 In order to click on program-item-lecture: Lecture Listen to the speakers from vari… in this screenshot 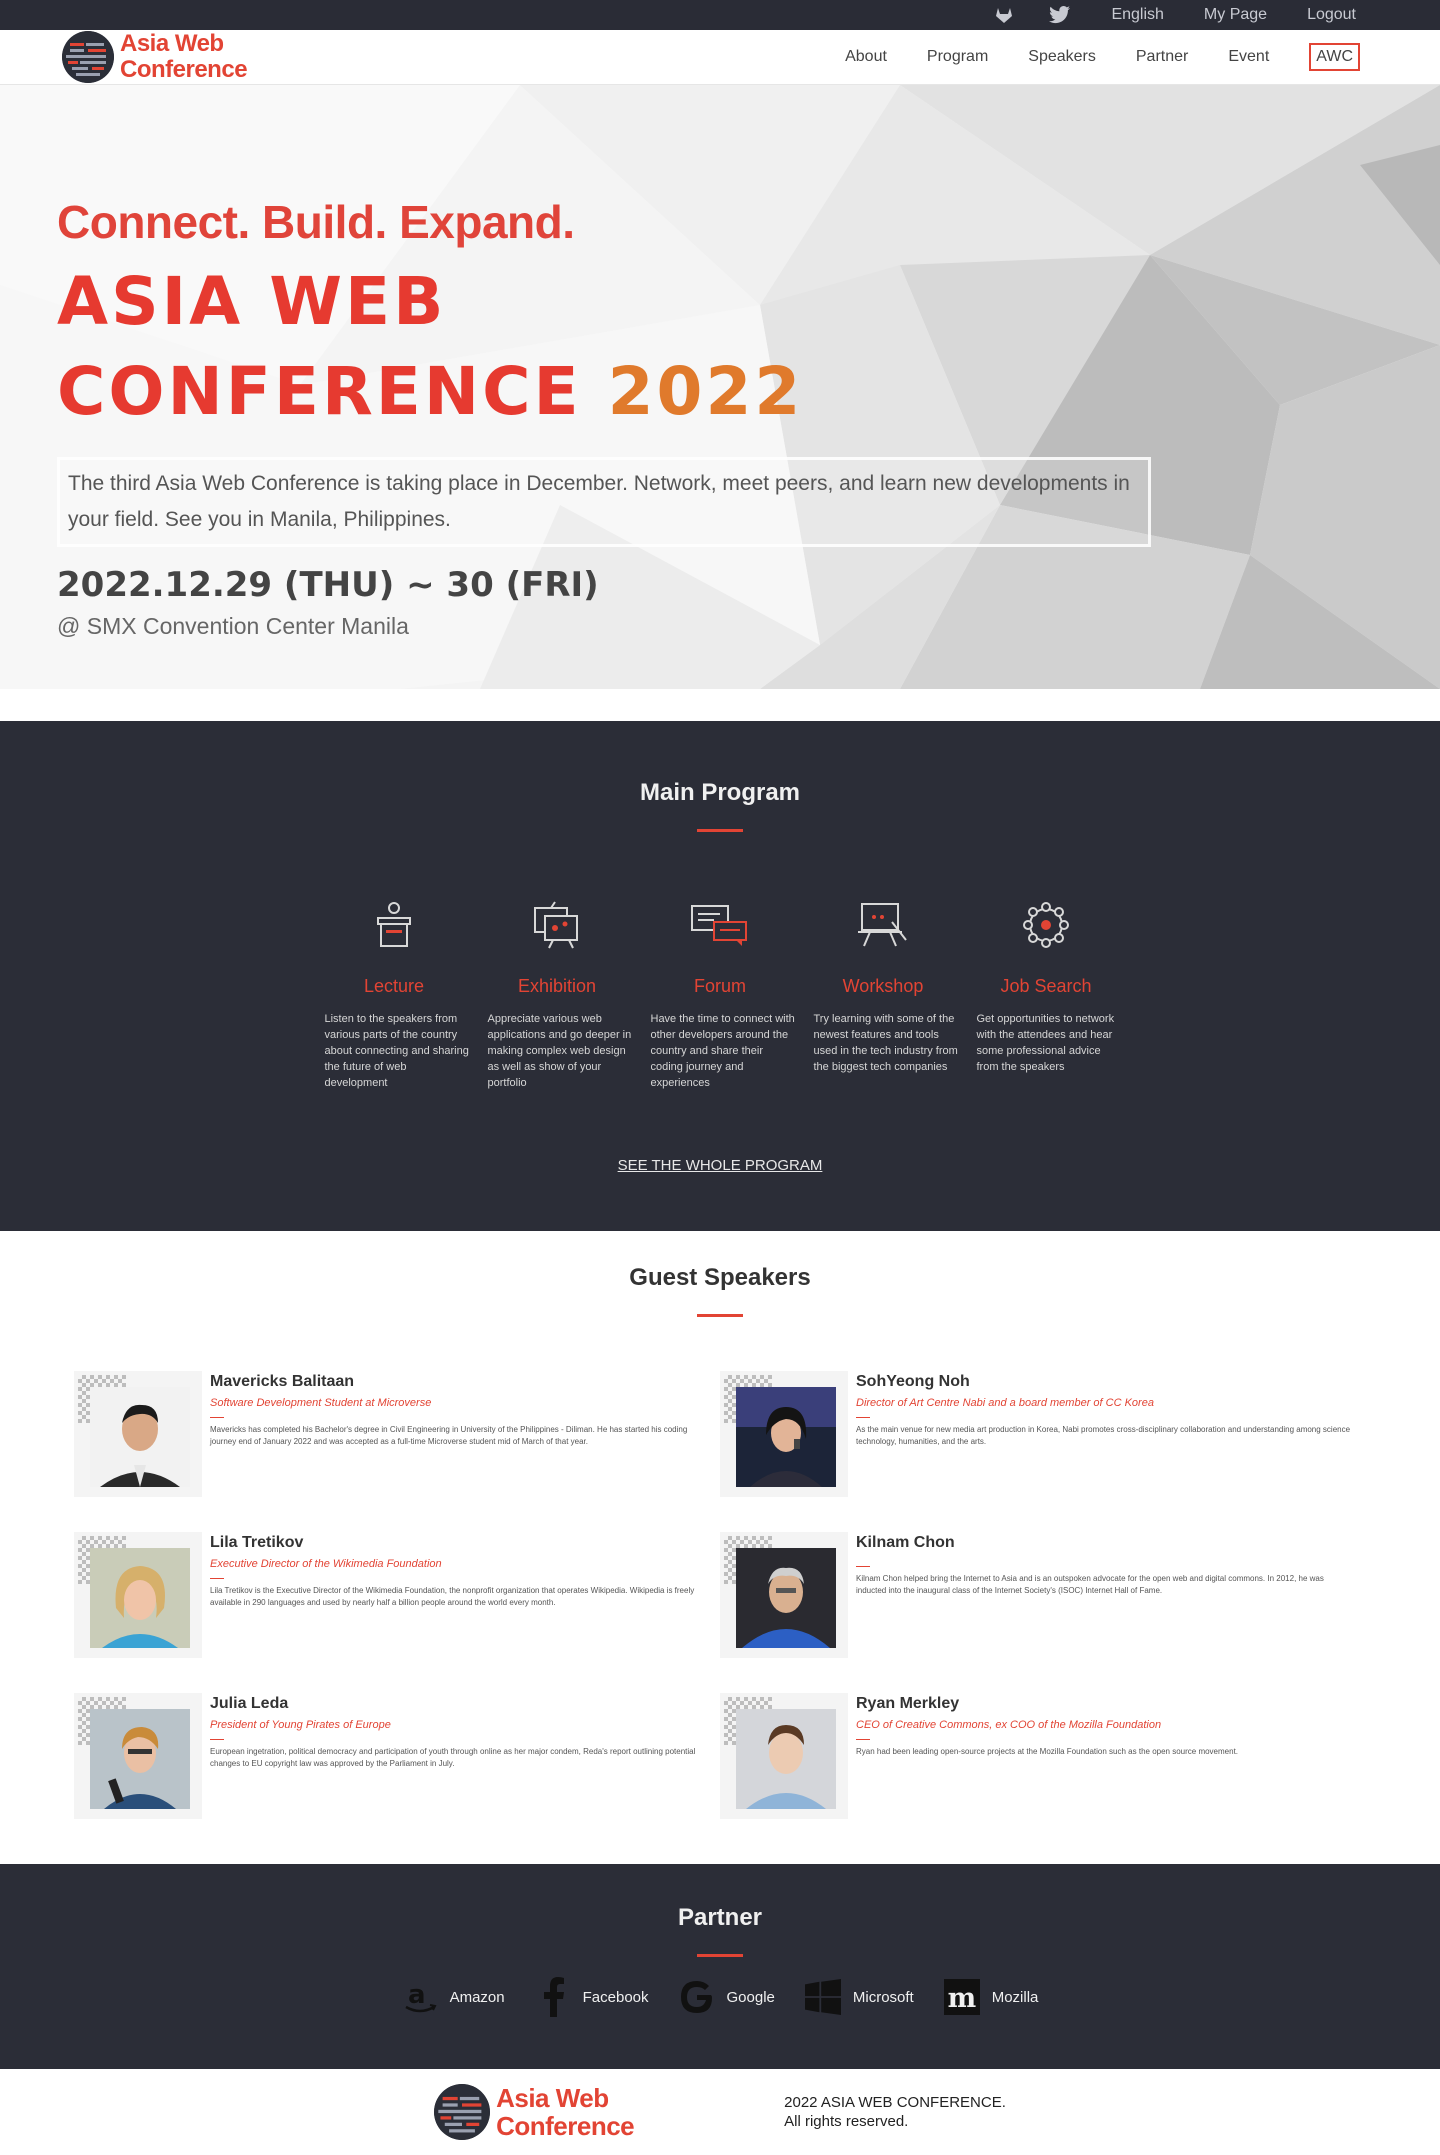, I will do `click(394, 995)`.